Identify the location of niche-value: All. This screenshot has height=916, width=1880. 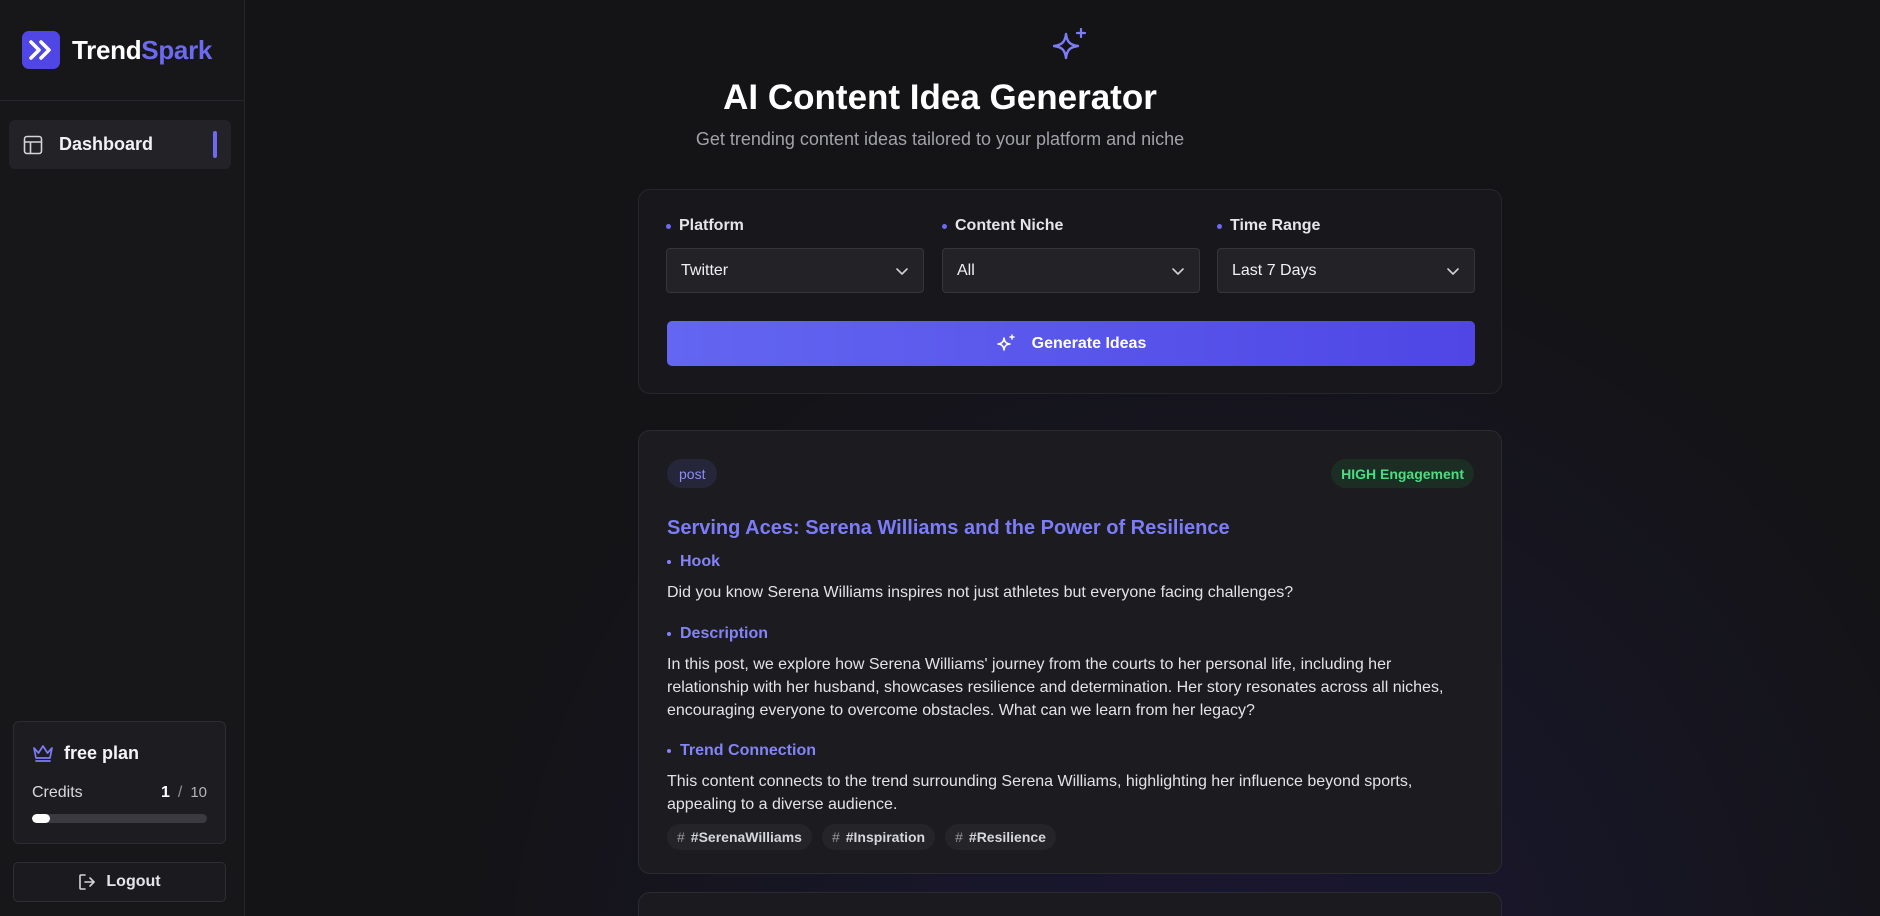
(966, 270).